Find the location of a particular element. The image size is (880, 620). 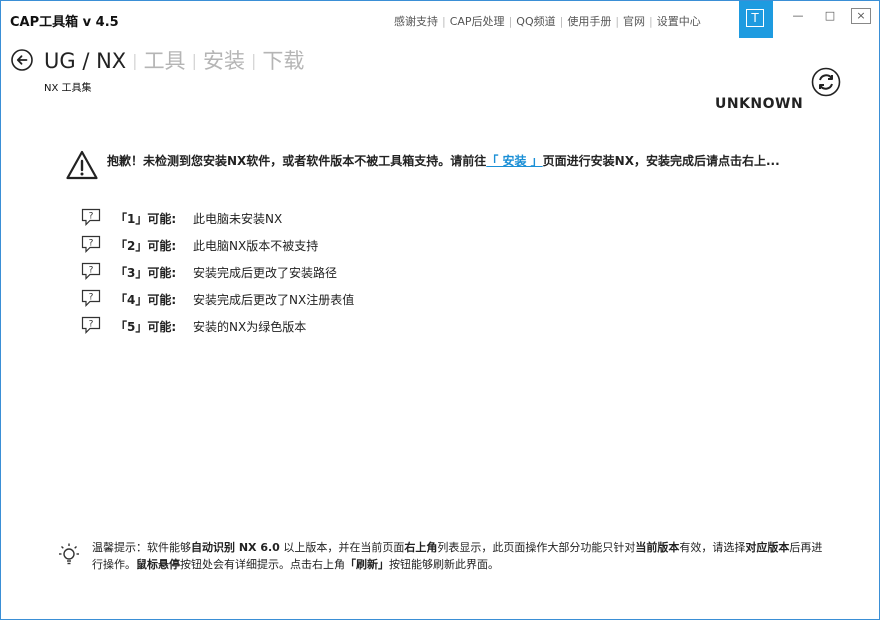

tip-bold: 右上角 is located at coordinates (421, 547).